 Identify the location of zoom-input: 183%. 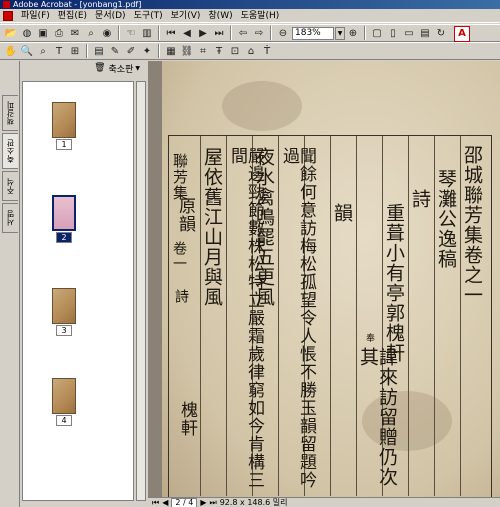
(313, 33).